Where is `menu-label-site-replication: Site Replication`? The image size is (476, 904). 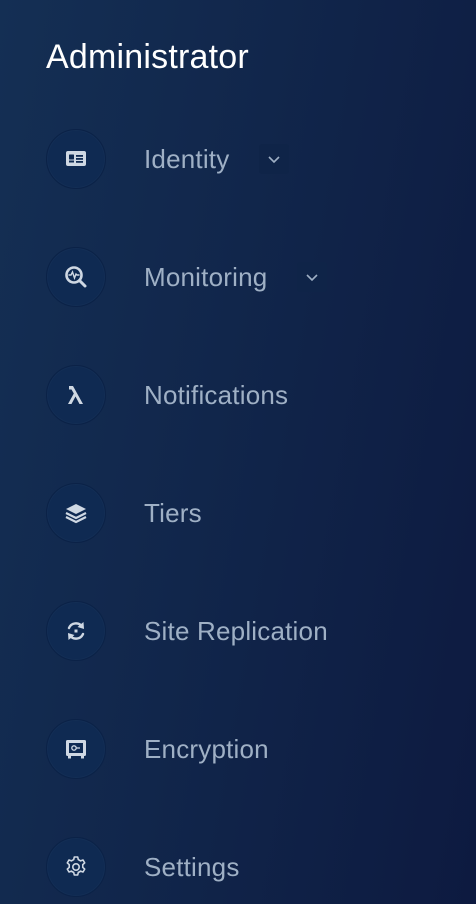 menu-label-site-replication: Site Replication is located at coordinates (236, 630).